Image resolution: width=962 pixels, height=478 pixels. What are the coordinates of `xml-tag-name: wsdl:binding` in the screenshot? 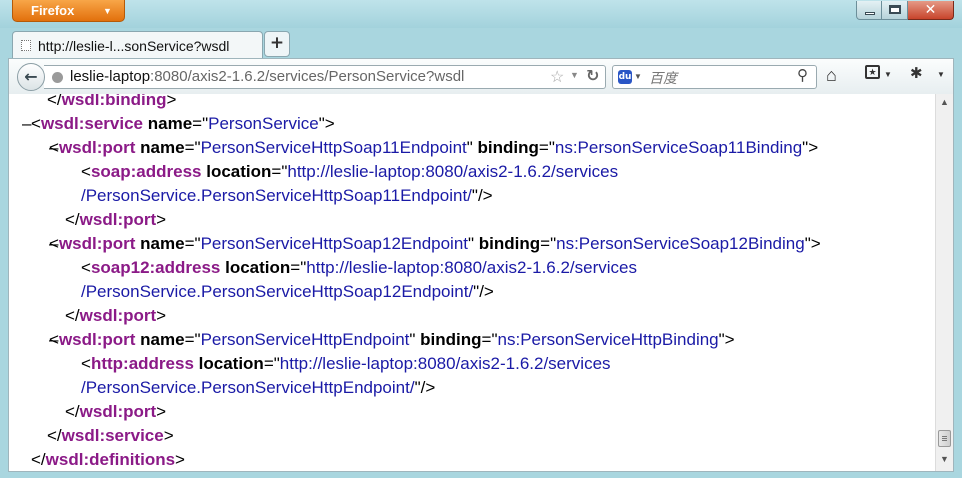 It's located at (114, 101).